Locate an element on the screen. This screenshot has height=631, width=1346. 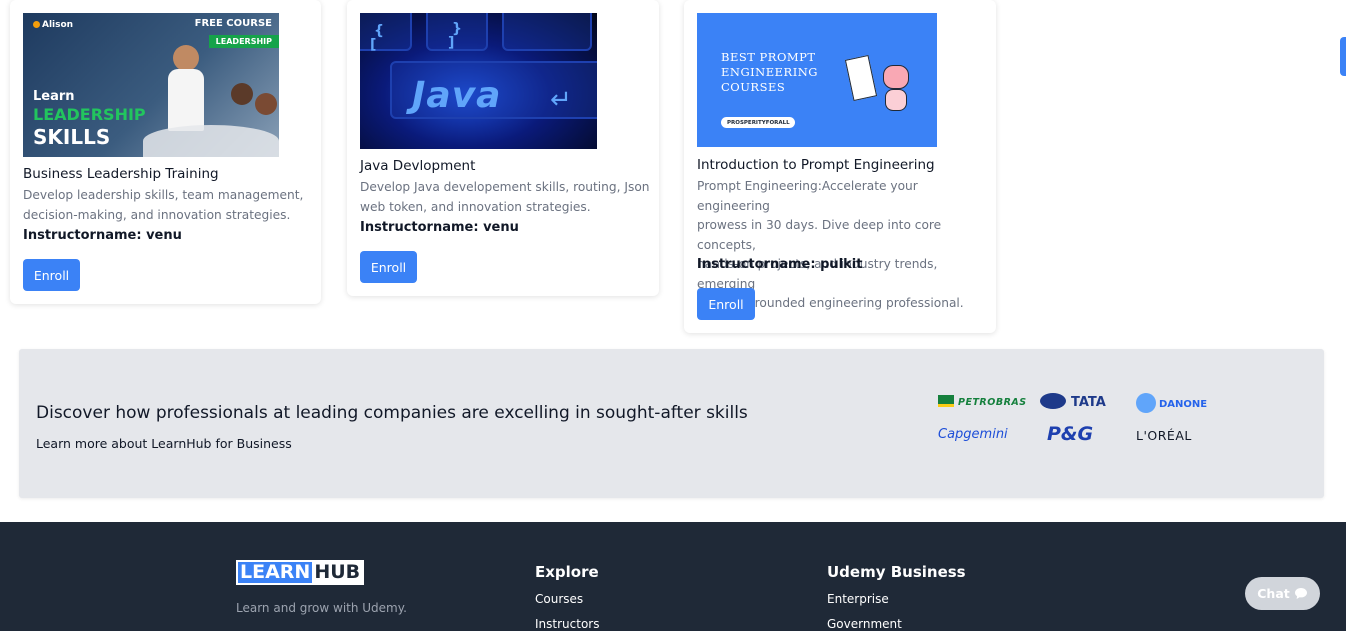
footer-link-courses: Courses is located at coordinates (559, 599).